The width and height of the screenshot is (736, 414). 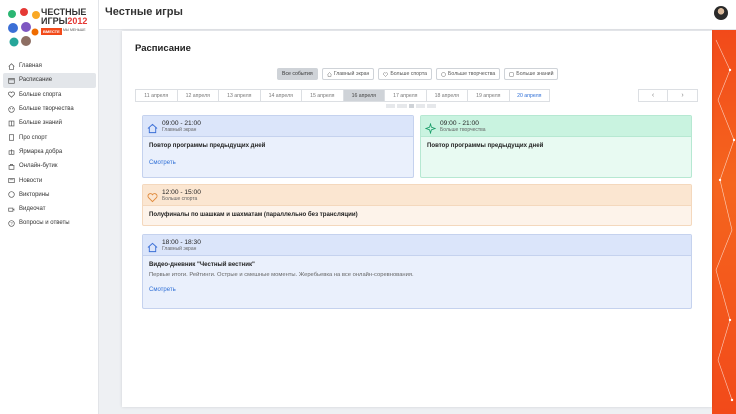 What do you see at coordinates (181, 192) in the screenshot?
I see `event-time: 12:00 - 15:00` at bounding box center [181, 192].